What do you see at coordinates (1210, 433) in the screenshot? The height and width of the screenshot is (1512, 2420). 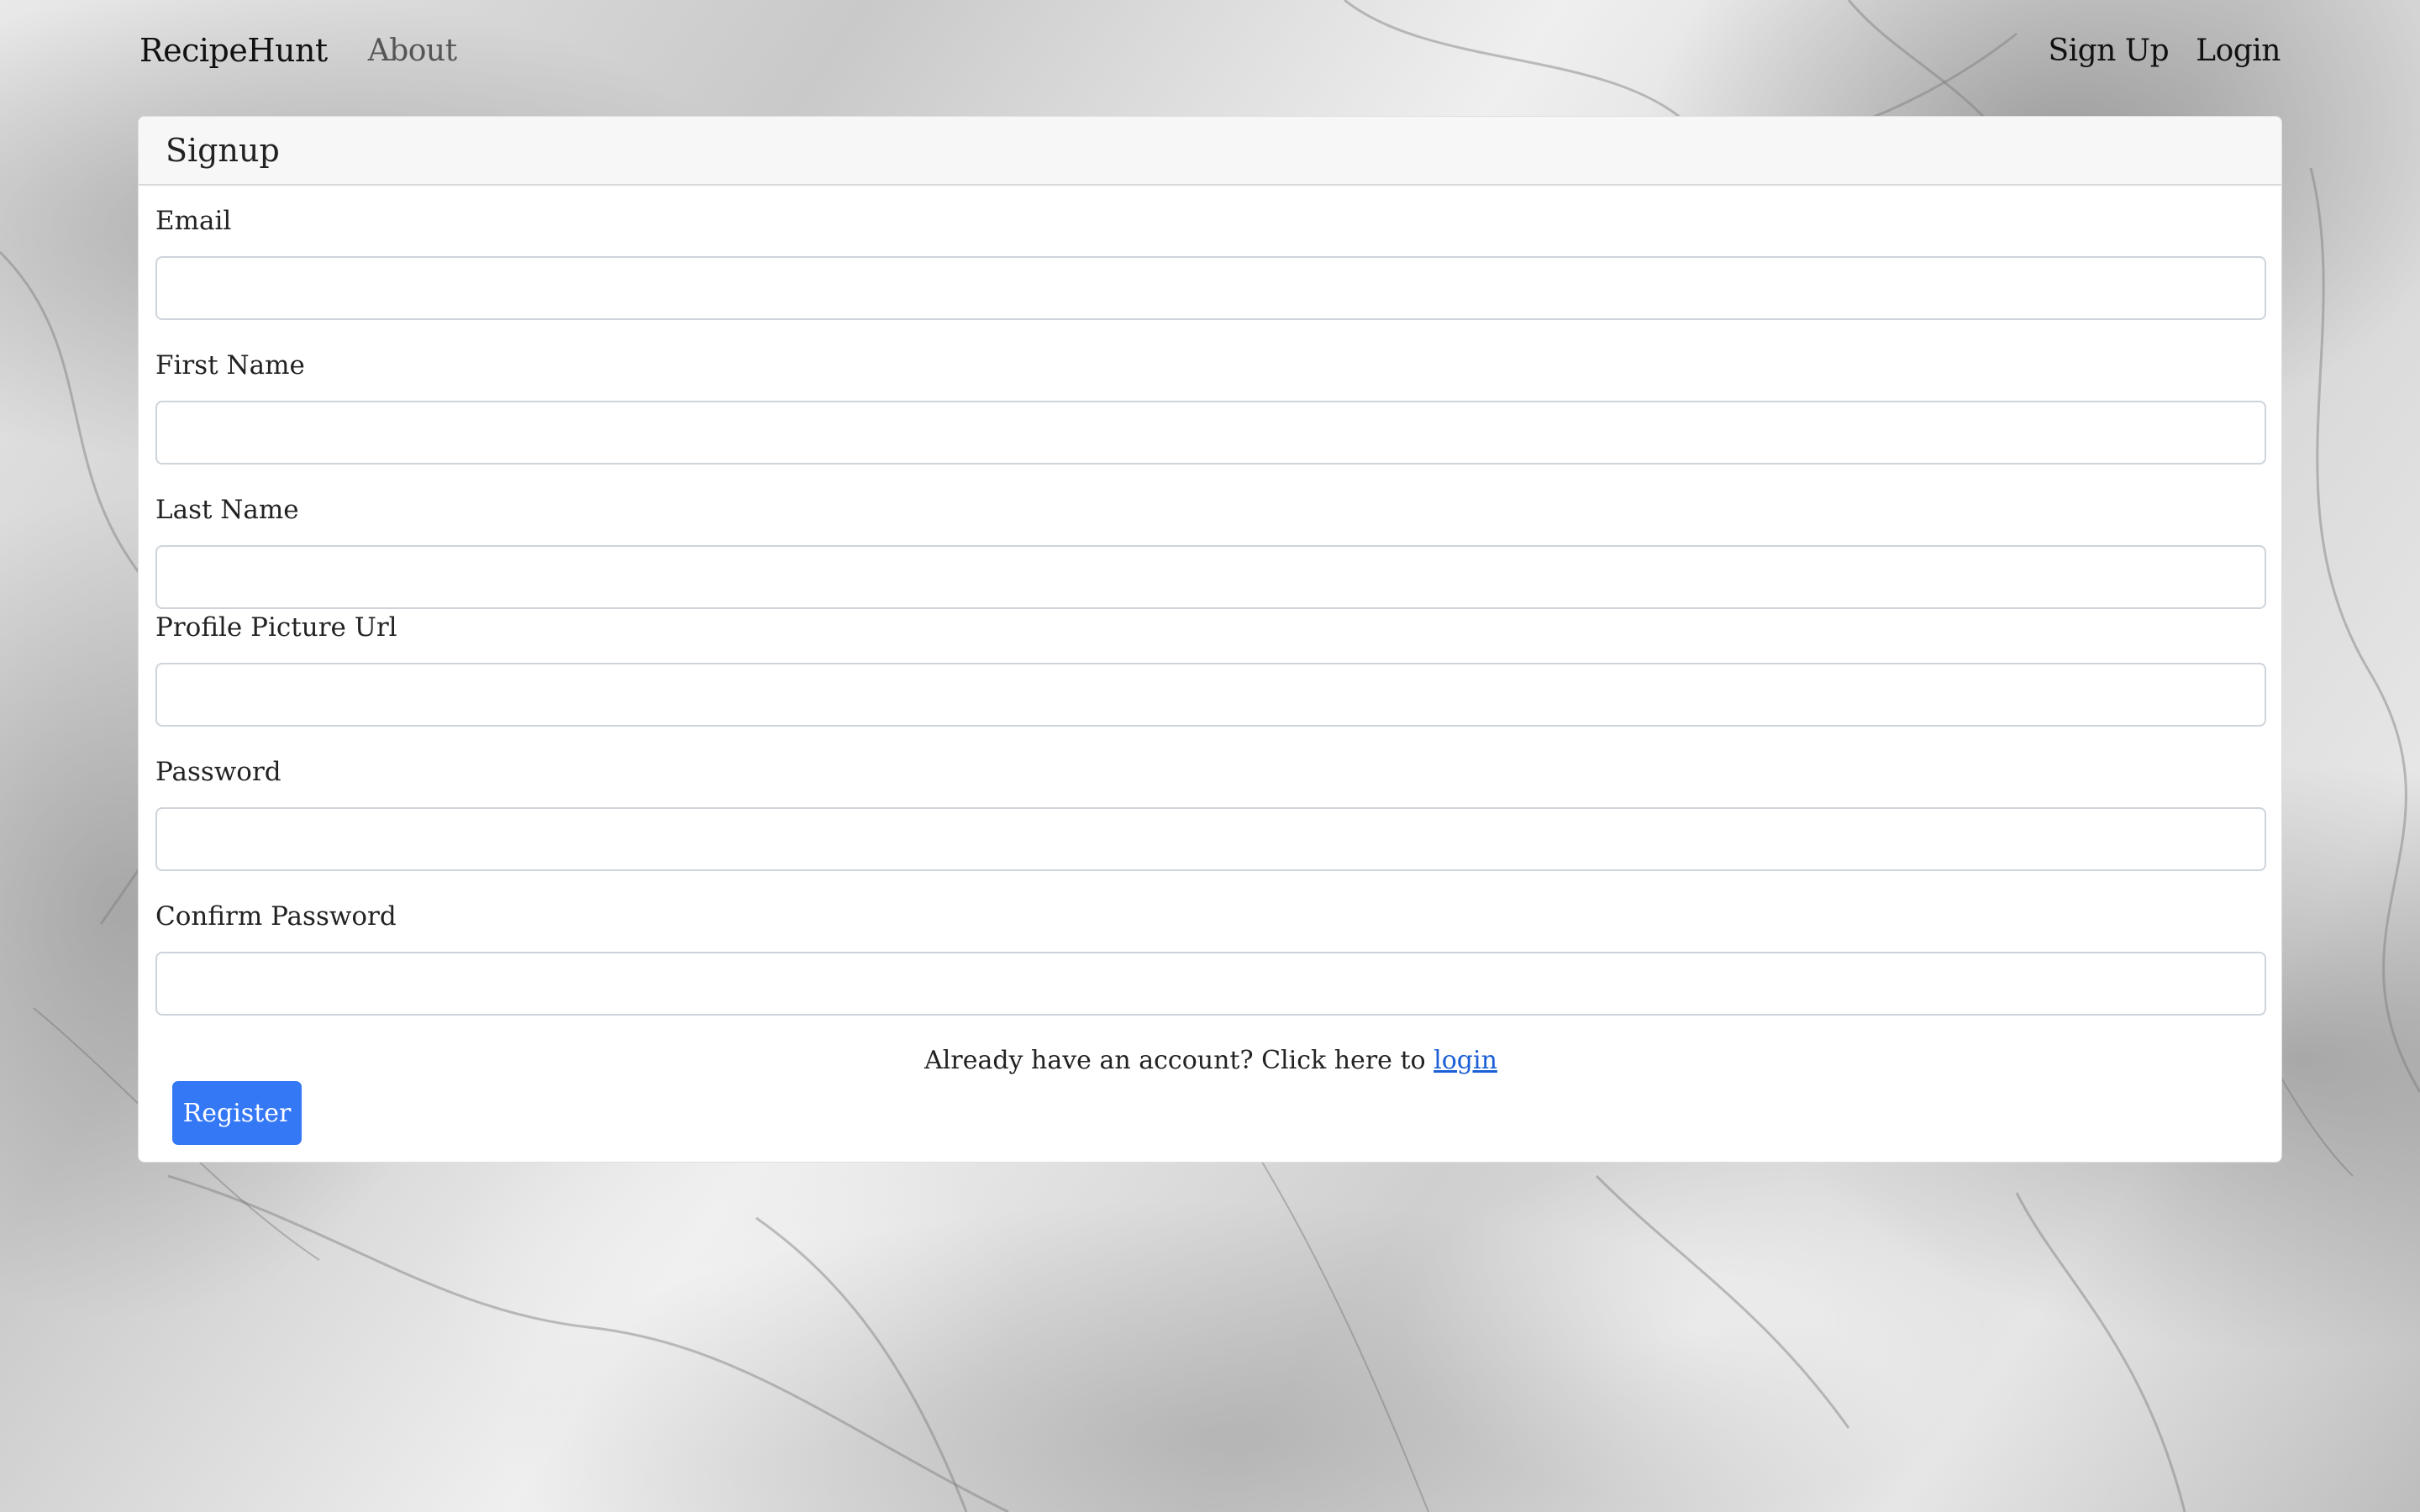 I see `first-name-input` at bounding box center [1210, 433].